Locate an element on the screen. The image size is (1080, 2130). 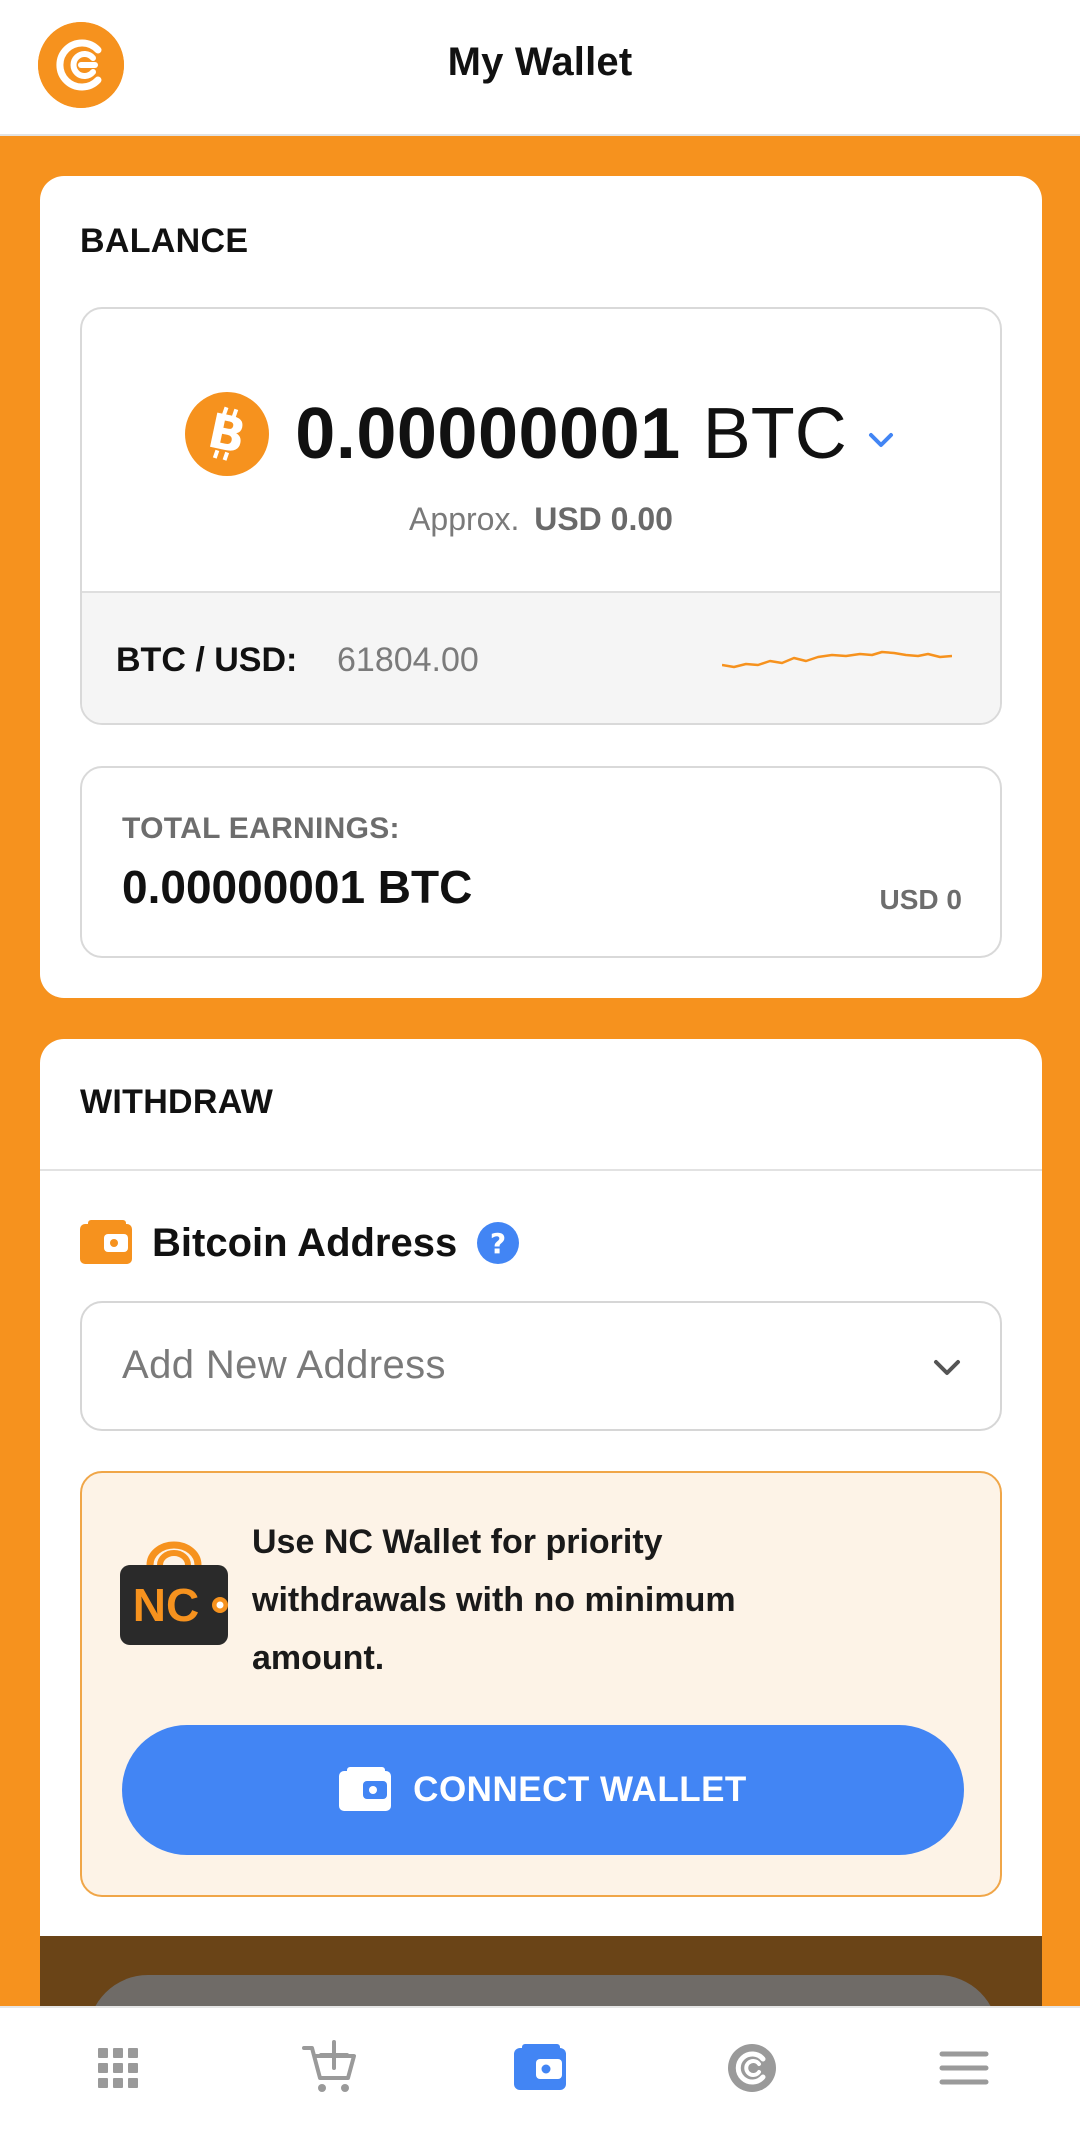
nc-logo-text: NC is located at coordinates (166, 1605).